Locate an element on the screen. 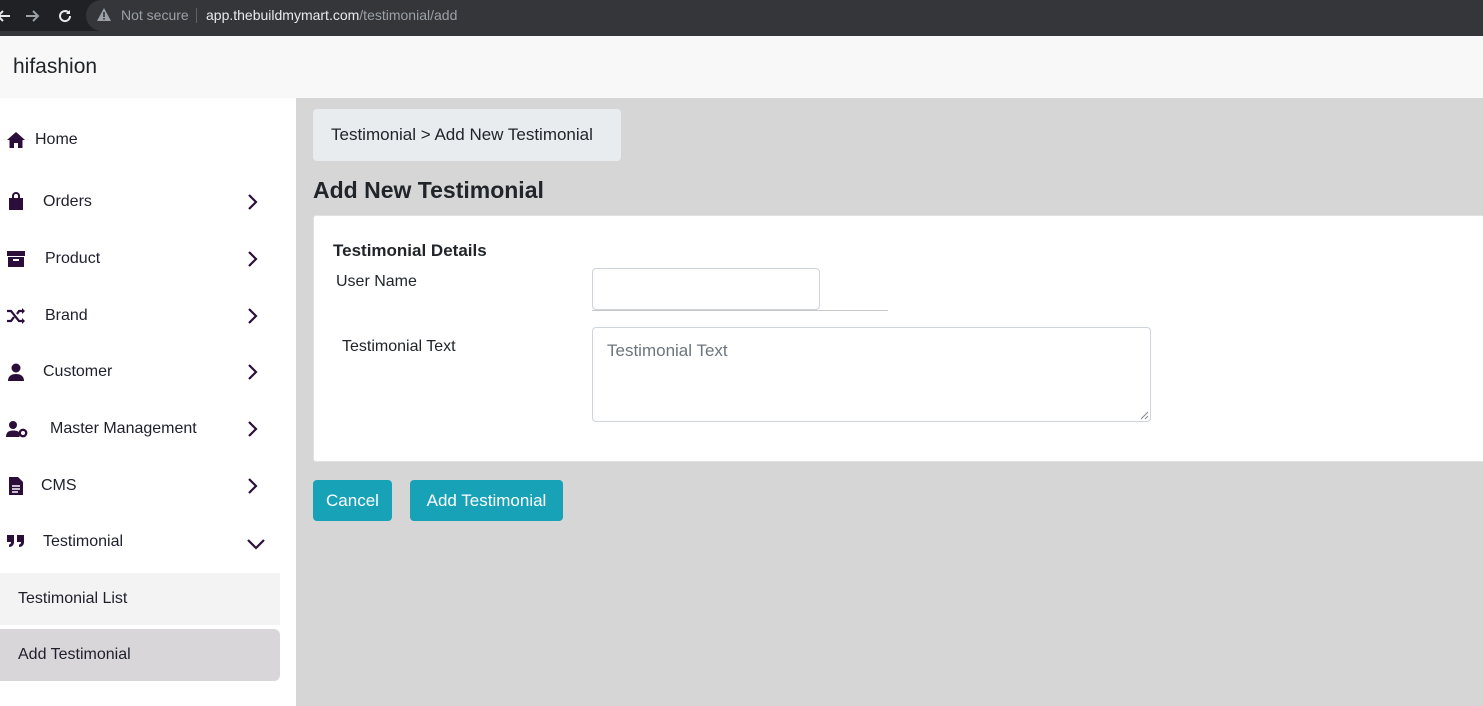 This screenshot has height=706, width=1483. testimonial-text-area: Testimonial Text is located at coordinates (871, 374).